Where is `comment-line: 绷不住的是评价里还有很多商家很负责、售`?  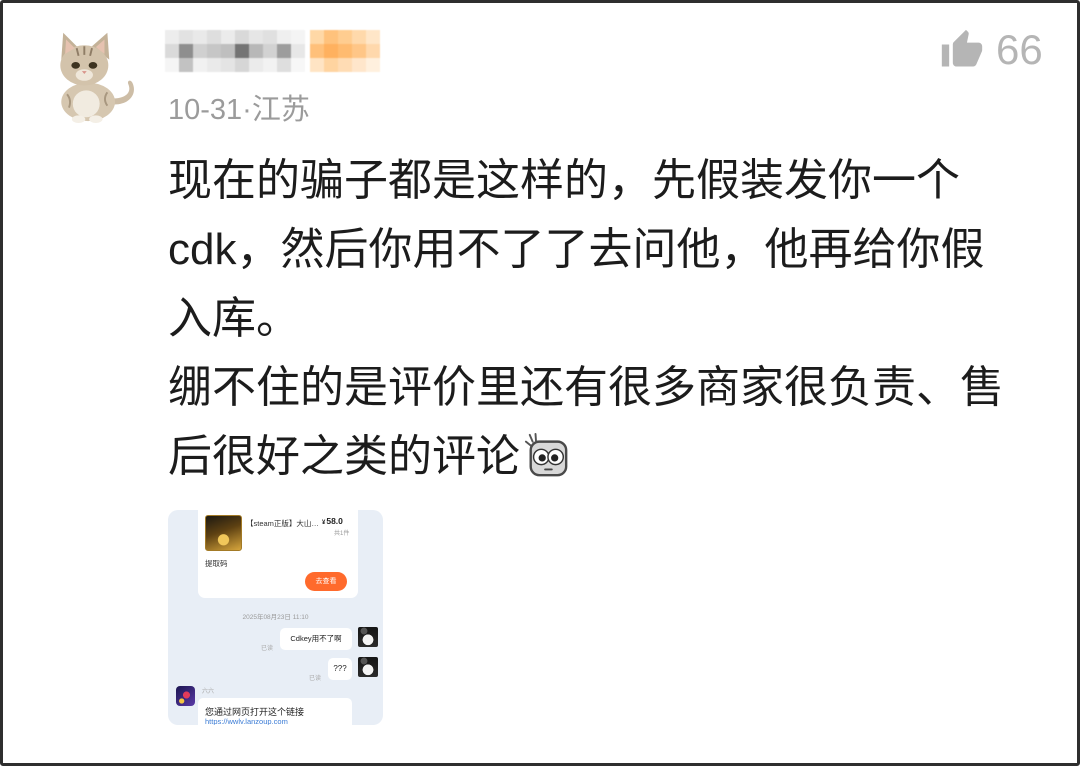
comment-line: 绷不住的是评价里还有很多商家很负责、售 is located at coordinates (586, 387).